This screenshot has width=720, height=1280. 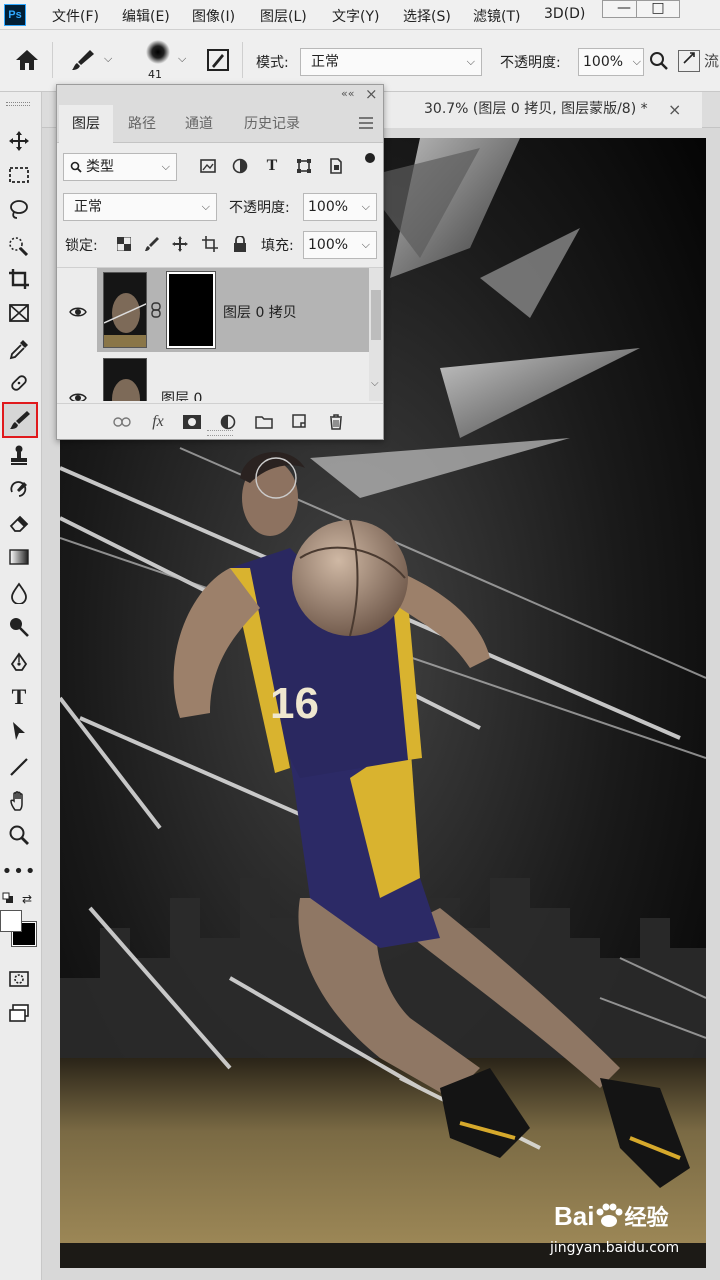 I want to click on layer-opacity-input: 100% ⌵, so click(x=340, y=207).